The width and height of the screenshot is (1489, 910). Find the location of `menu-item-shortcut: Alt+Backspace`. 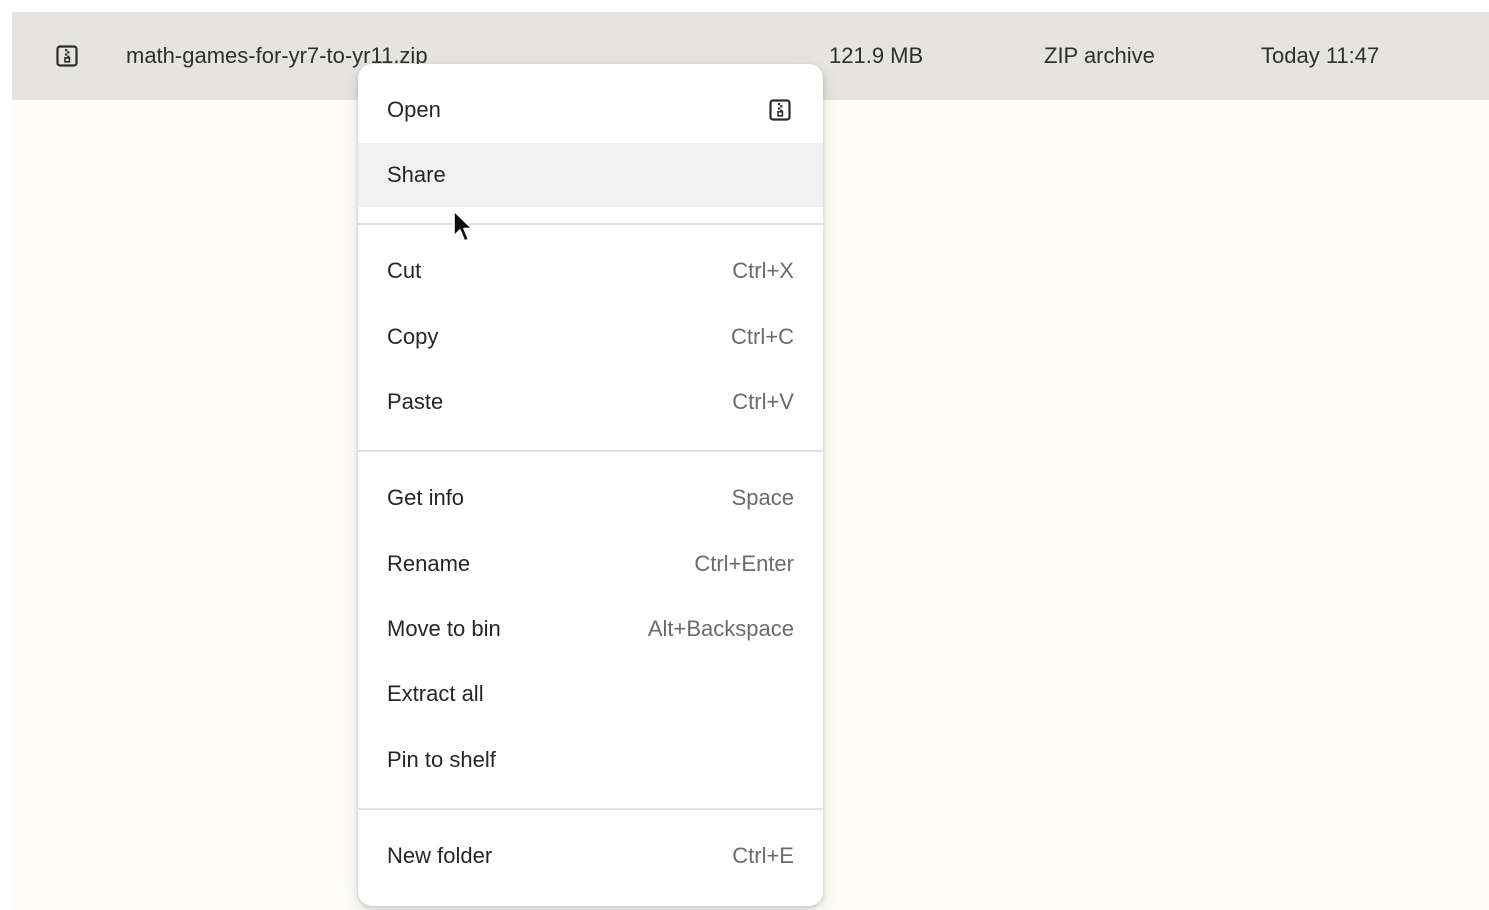

menu-item-shortcut: Alt+Backspace is located at coordinates (720, 628).